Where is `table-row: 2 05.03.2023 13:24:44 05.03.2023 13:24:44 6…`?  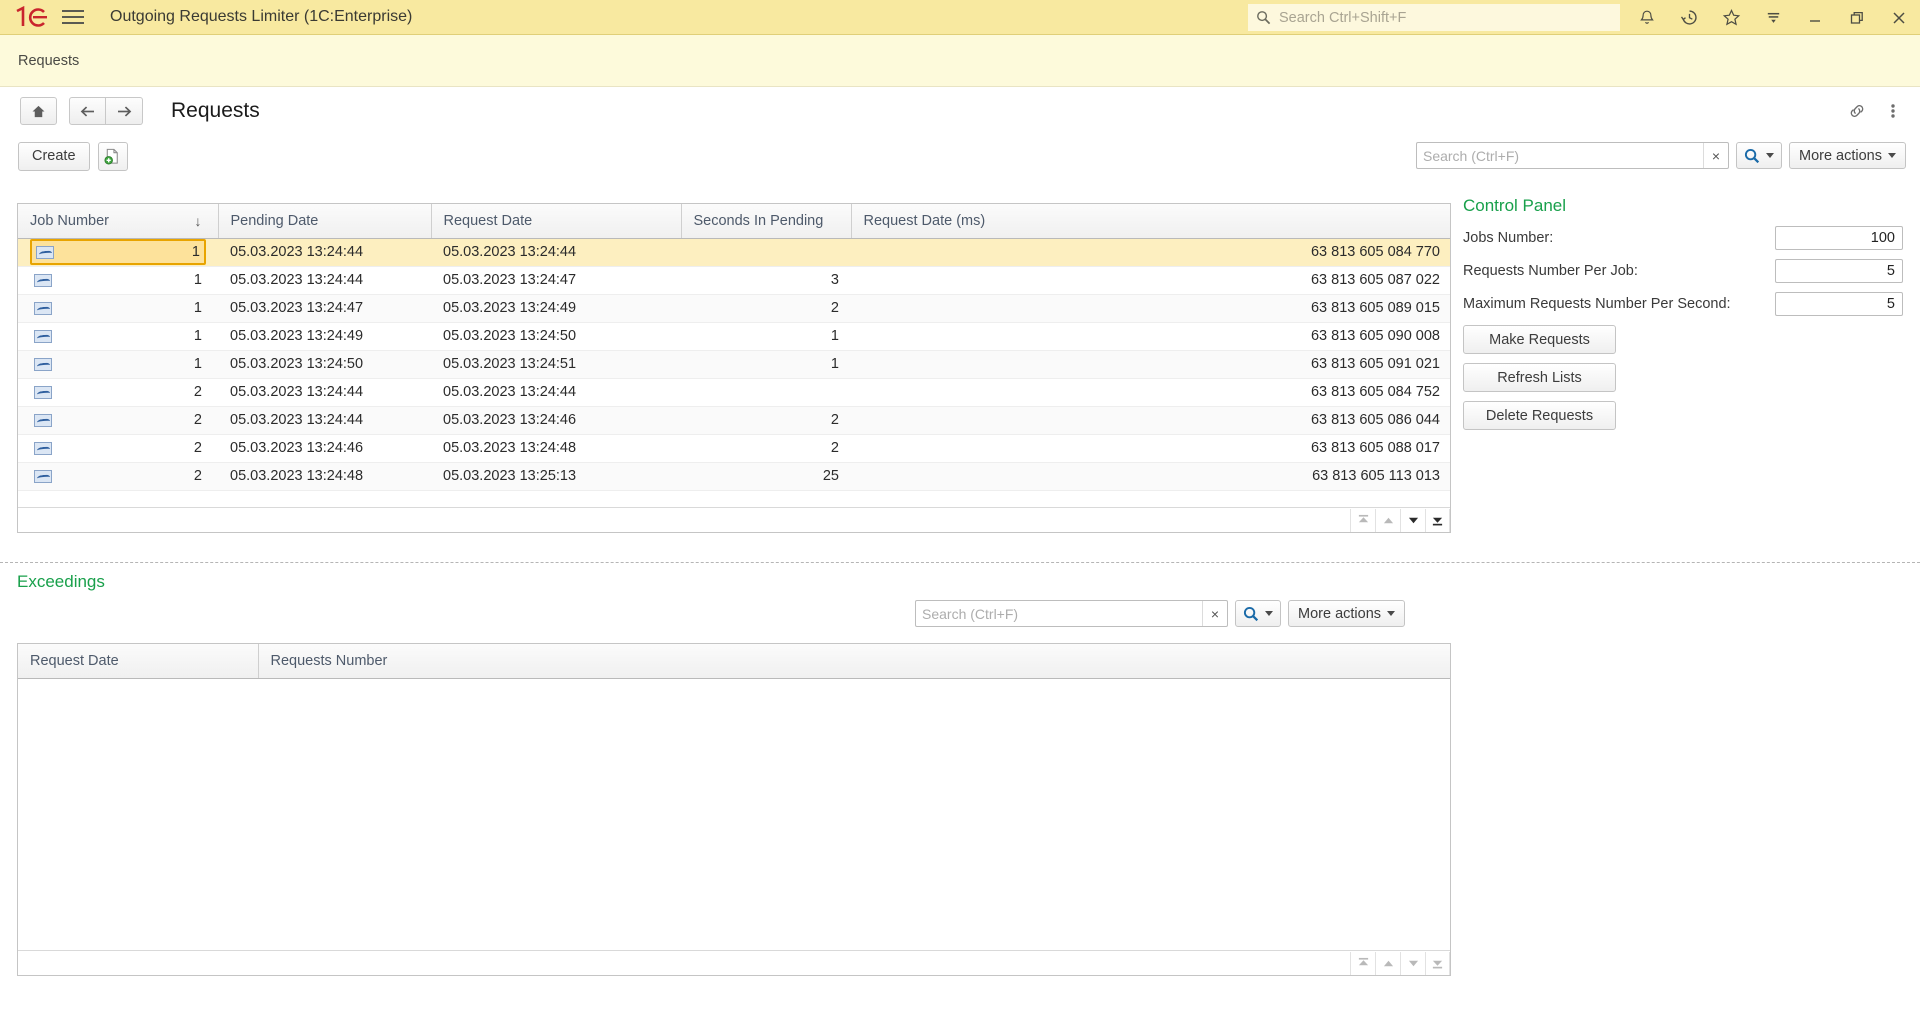
table-row: 2 05.03.2023 13:24:44 05.03.2023 13:24:44 6… is located at coordinates (734, 392).